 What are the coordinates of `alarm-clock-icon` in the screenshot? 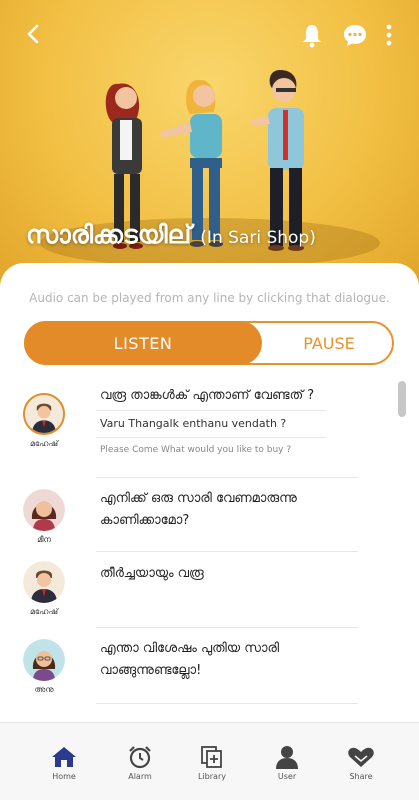 It's located at (140, 757).